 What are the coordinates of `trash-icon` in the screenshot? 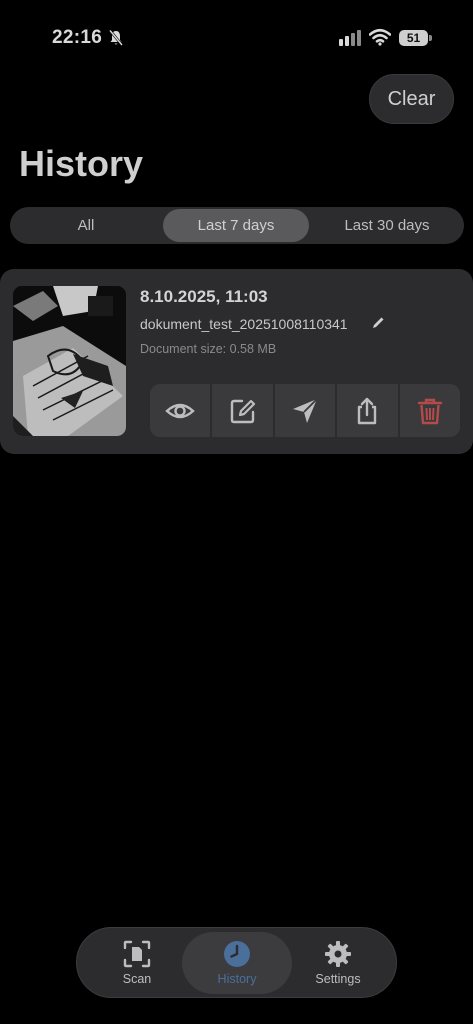 It's located at (430, 411).